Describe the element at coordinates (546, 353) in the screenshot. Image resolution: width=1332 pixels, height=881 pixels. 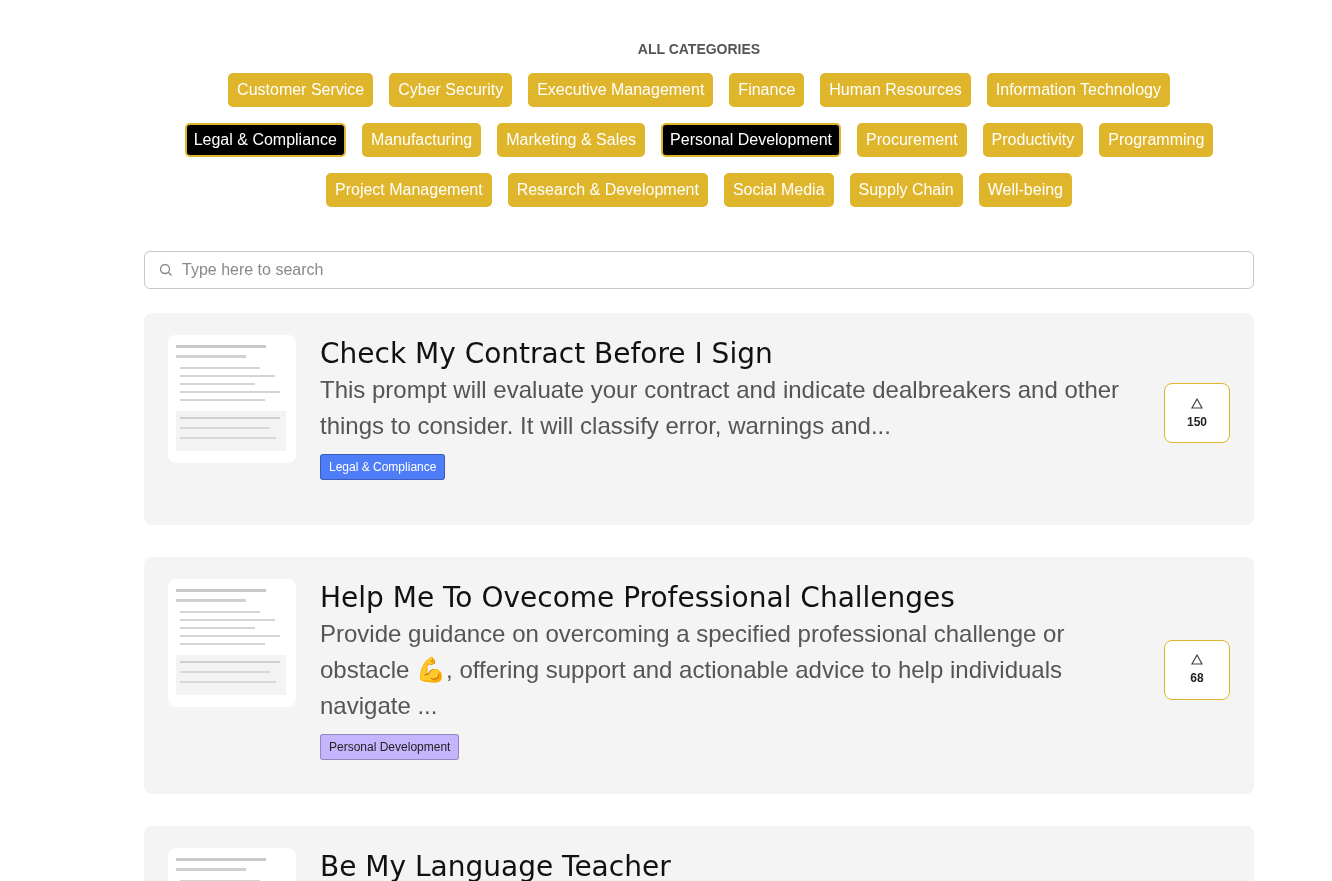
I see `prompt-title: Check My Contract Before I Sign` at that location.